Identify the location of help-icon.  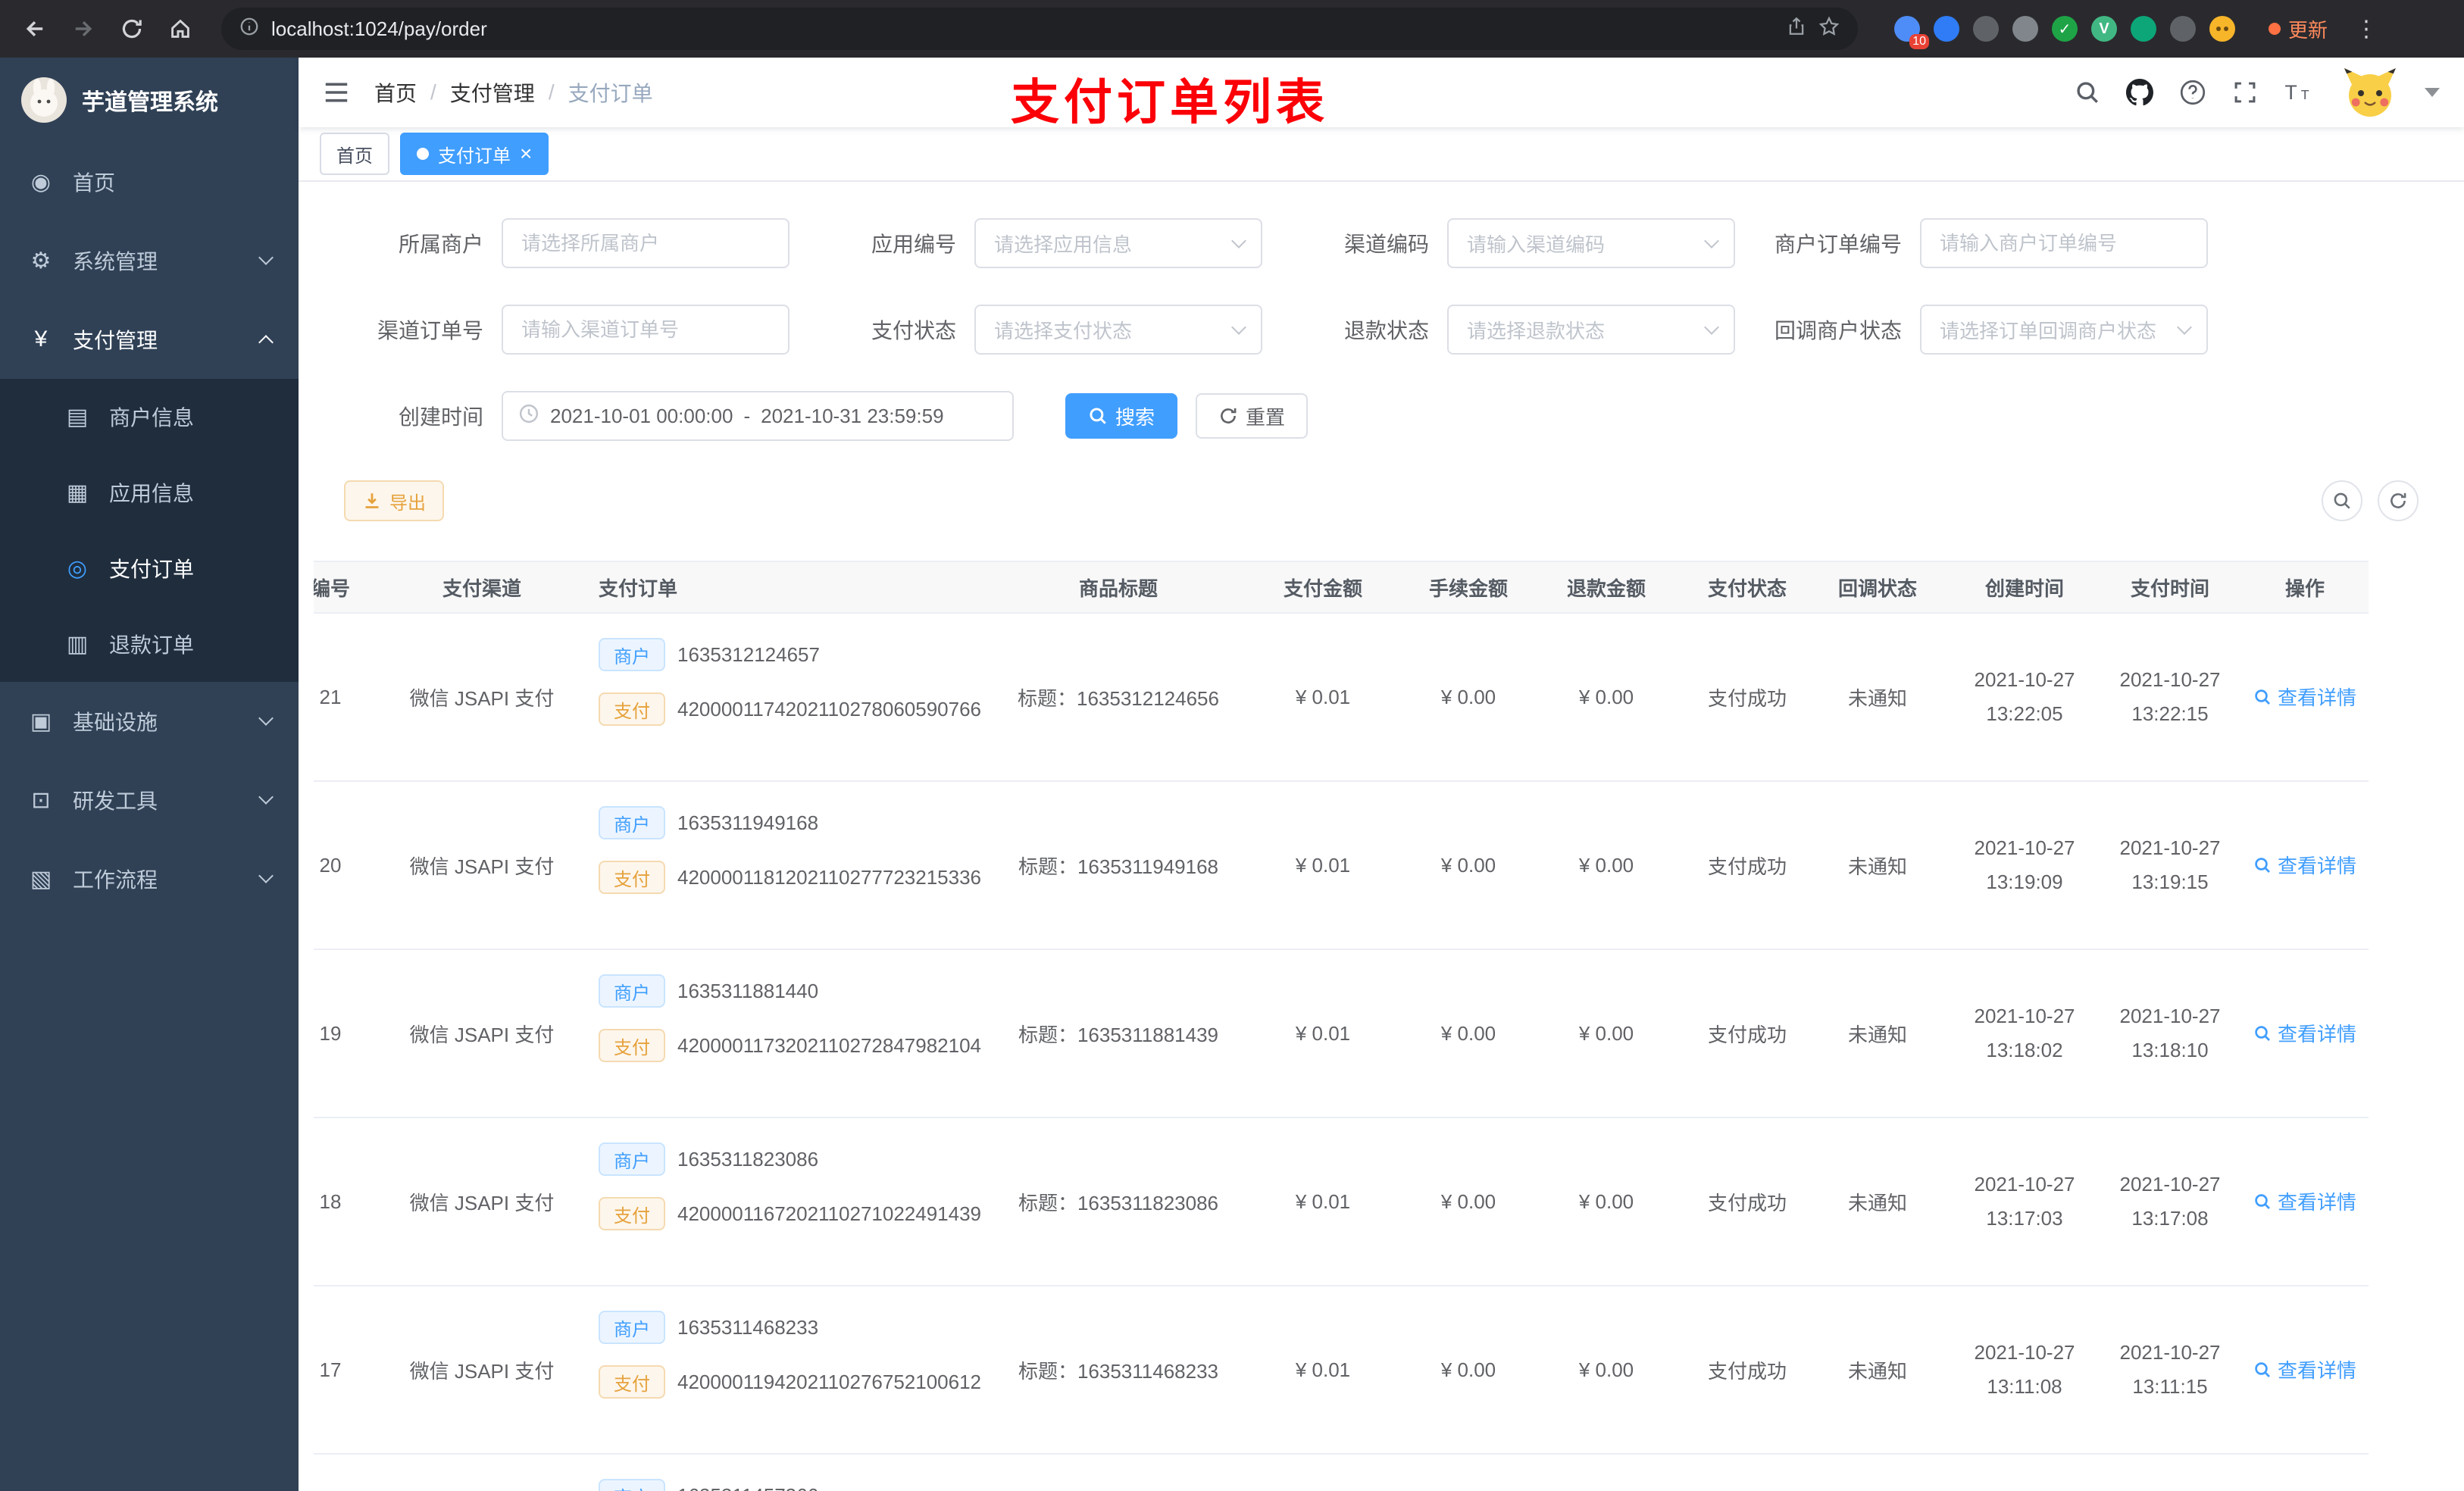
(2192, 92).